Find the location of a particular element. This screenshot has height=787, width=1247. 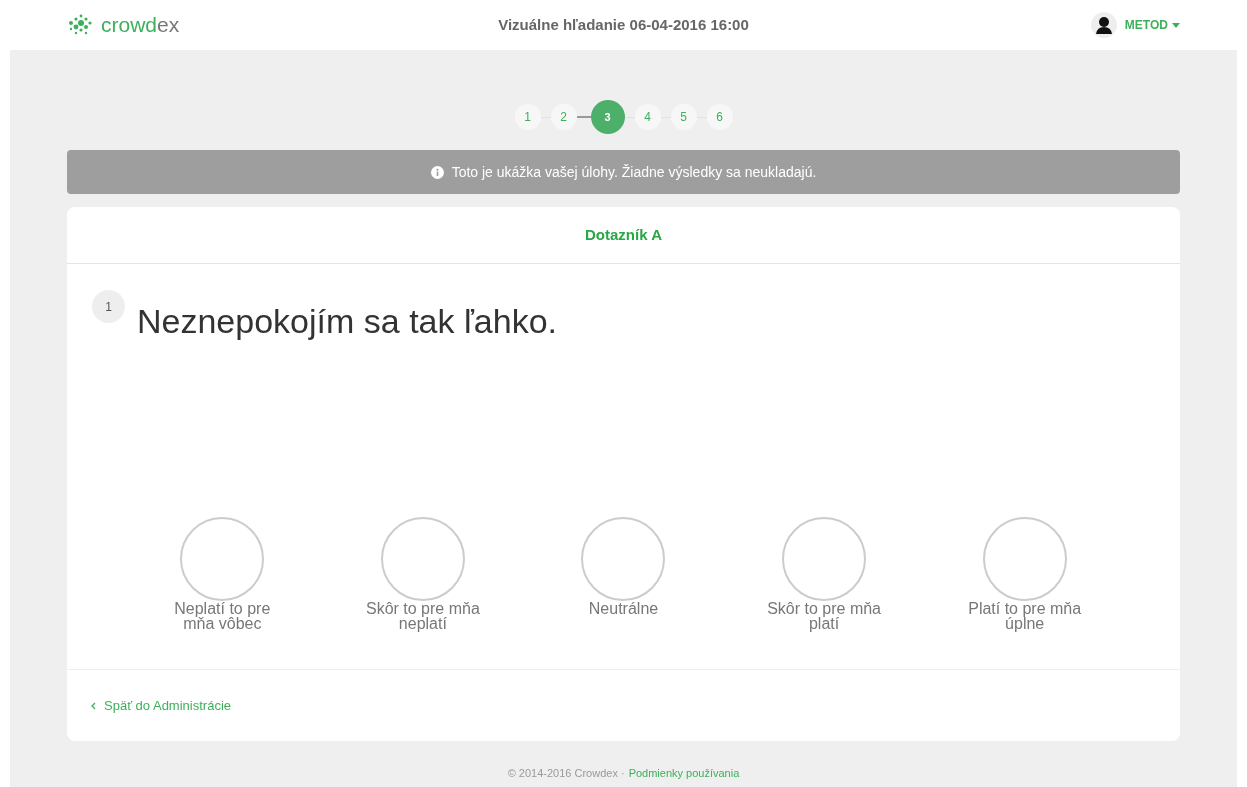

logo-icon is located at coordinates (80, 25).